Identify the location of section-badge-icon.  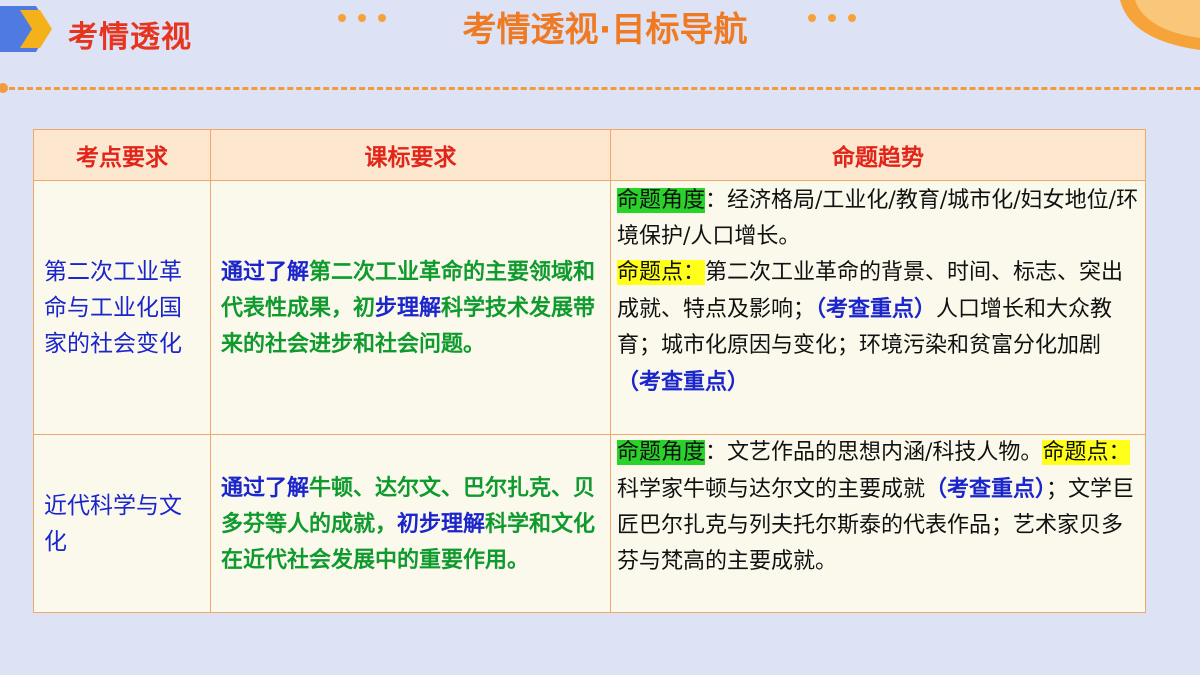
(26, 29).